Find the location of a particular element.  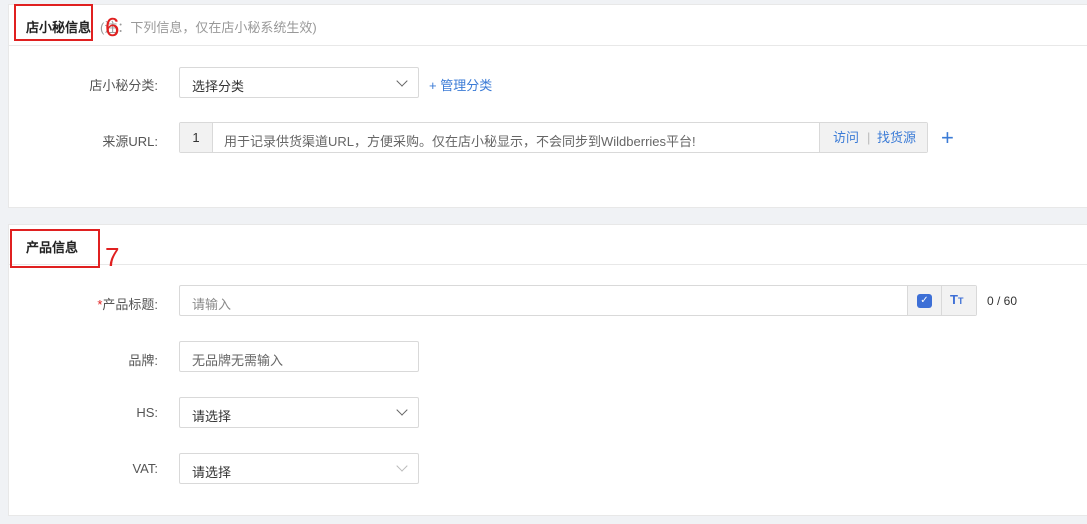

store-info-header: 店小秘信息 (注：下列信息，仅在店小秘系统生效) is located at coordinates (548, 25).